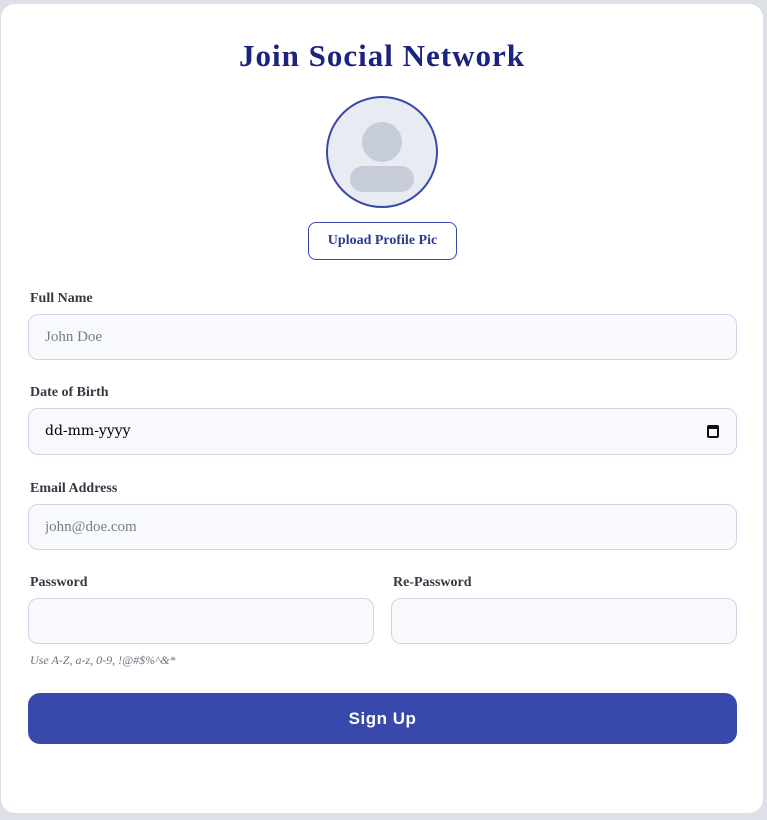  I want to click on password-input, so click(201, 621).